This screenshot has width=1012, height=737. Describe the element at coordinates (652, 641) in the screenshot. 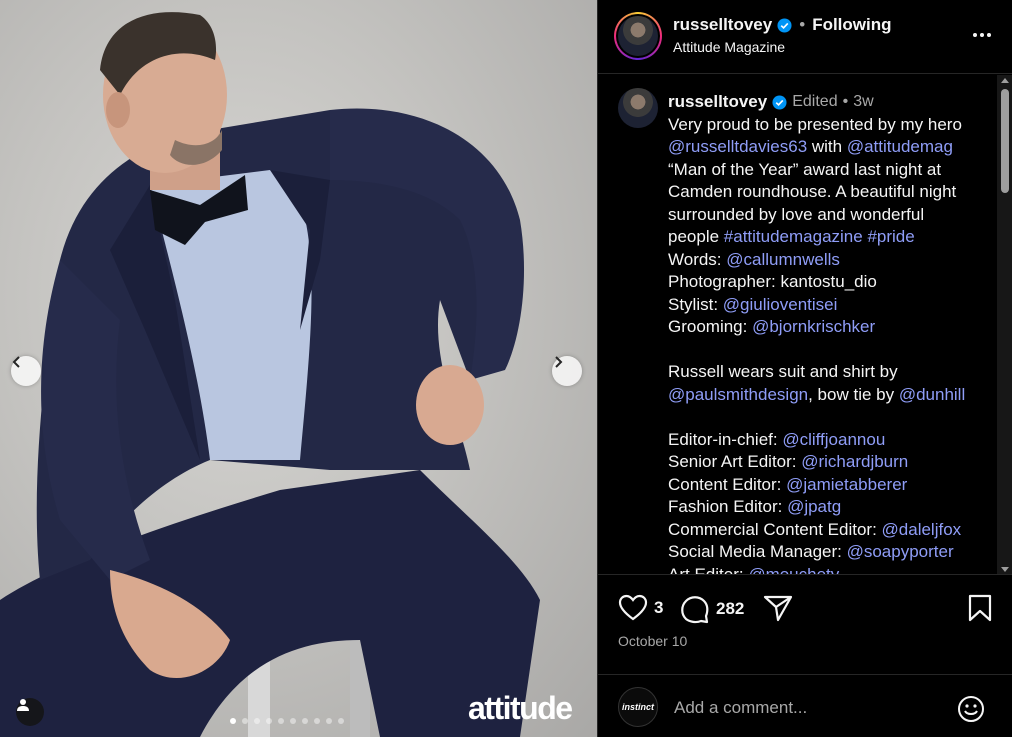

I see `post-date: October 10` at that location.